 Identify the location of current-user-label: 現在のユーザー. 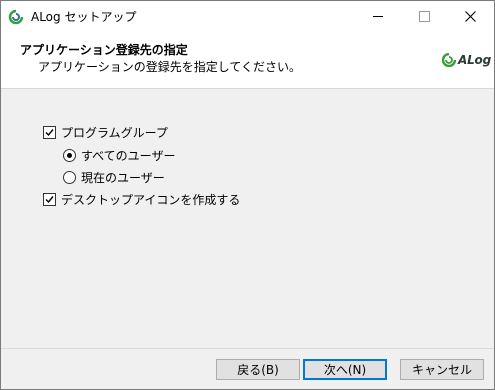
(123, 177).